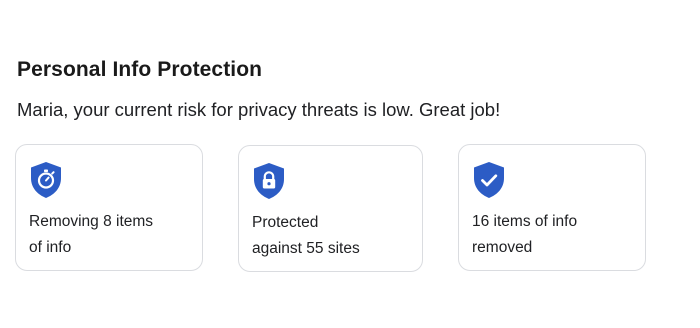  I want to click on card-label: Removing 8 items of info, so click(111, 235).